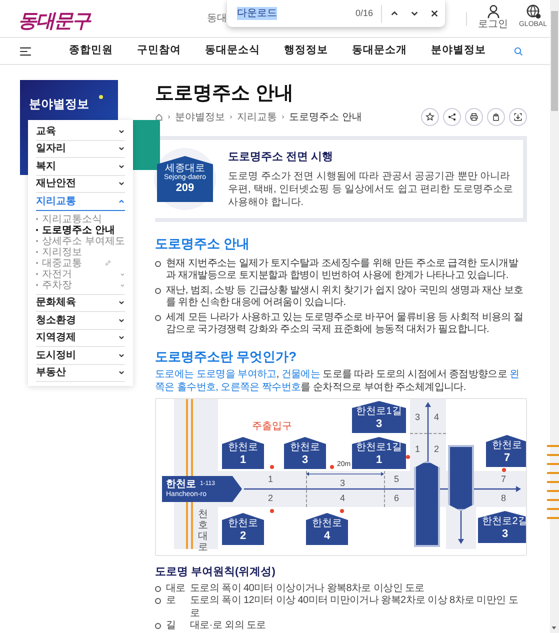 The width and height of the screenshot is (559, 633). What do you see at coordinates (80, 263) in the screenshot?
I see `submenu-item: 대중교통` at bounding box center [80, 263].